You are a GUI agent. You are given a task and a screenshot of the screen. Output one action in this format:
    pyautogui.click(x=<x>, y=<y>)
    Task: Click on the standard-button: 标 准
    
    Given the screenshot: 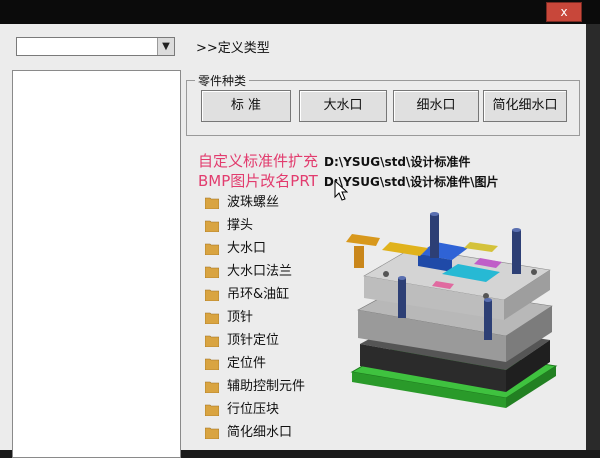 What is the action you would take?
    pyautogui.click(x=246, y=106)
    